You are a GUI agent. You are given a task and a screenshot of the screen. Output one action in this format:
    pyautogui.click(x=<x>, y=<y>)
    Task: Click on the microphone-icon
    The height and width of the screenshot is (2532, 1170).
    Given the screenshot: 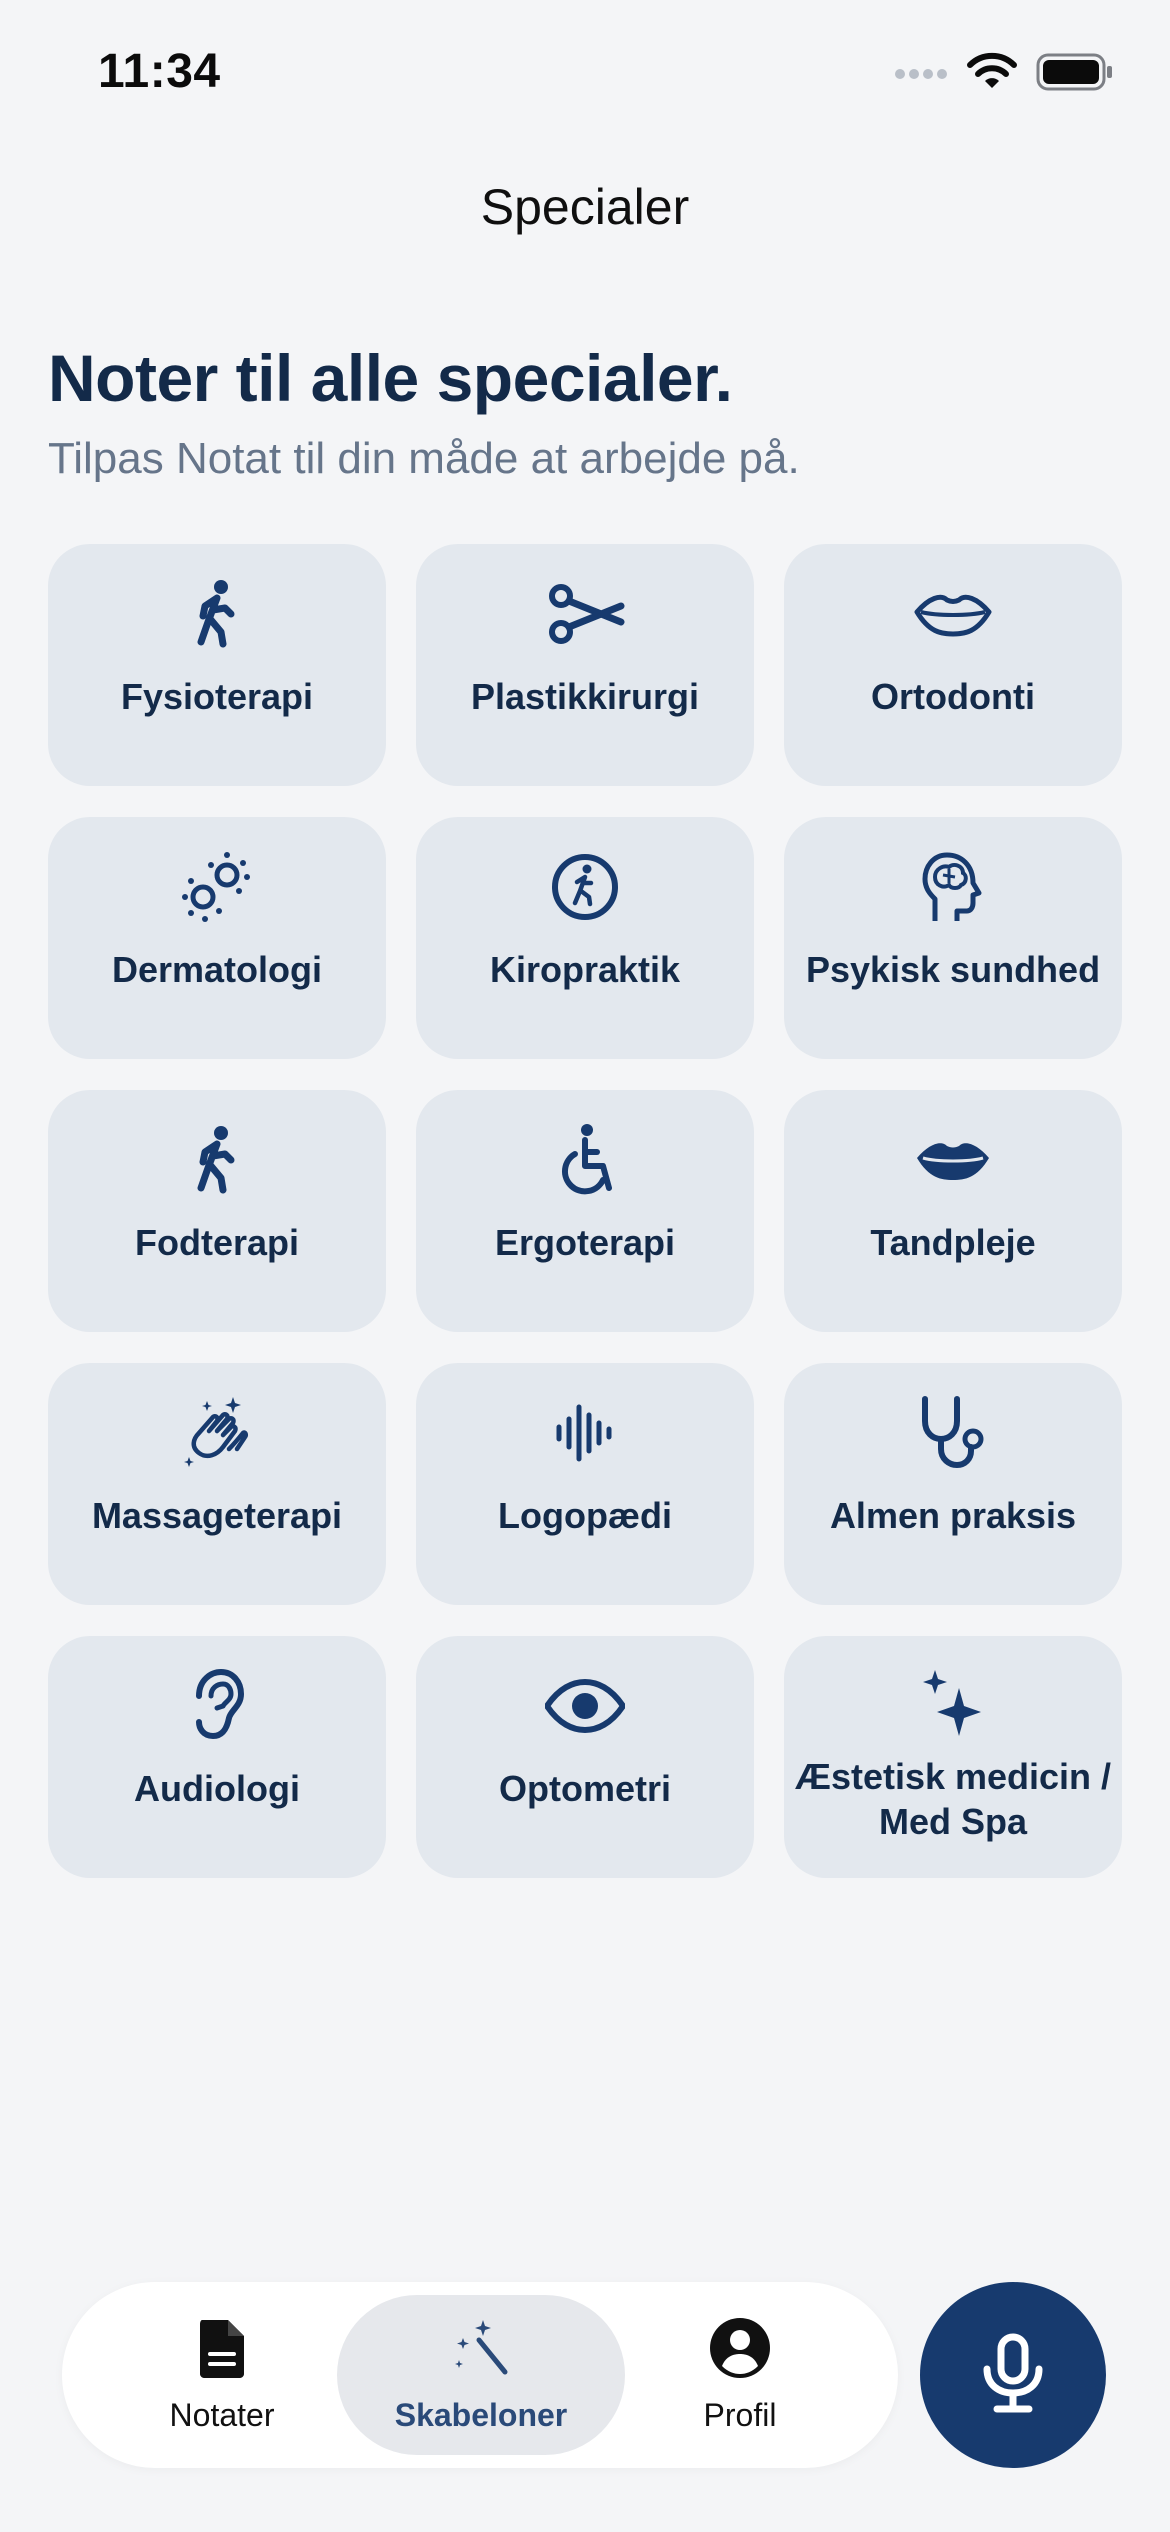 What is the action you would take?
    pyautogui.click(x=1013, y=2375)
    